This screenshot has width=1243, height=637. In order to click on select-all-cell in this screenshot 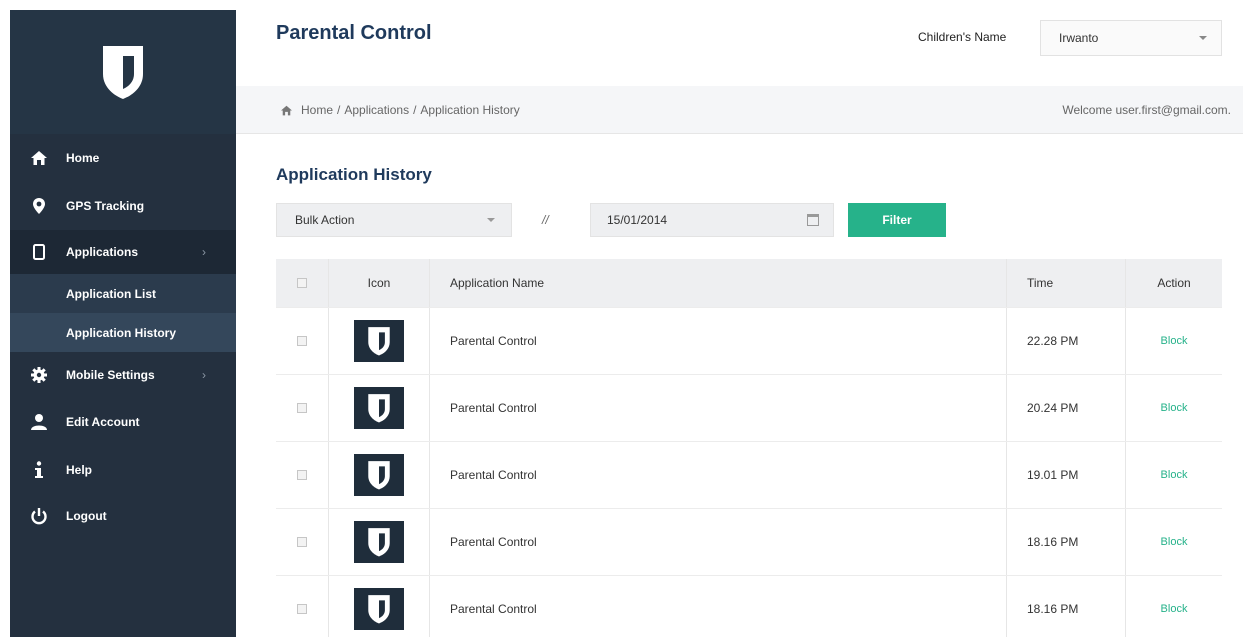, I will do `click(302, 283)`.